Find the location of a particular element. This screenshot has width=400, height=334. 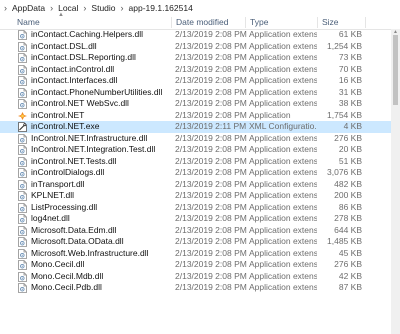

file-size: 31 KB is located at coordinates (350, 91).